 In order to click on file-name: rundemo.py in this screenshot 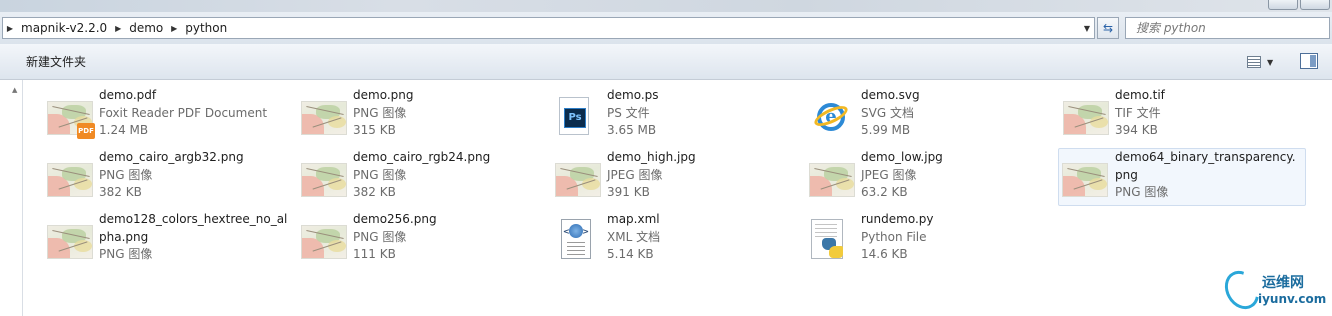, I will do `click(897, 219)`.